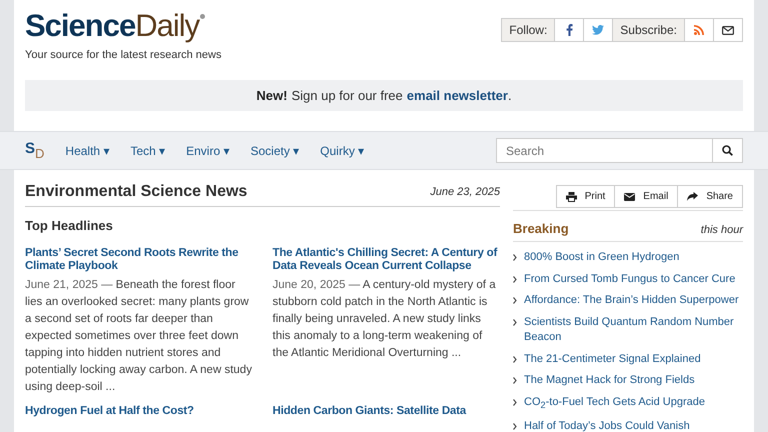 Image resolution: width=768 pixels, height=432 pixels. I want to click on search-icon, so click(728, 150).